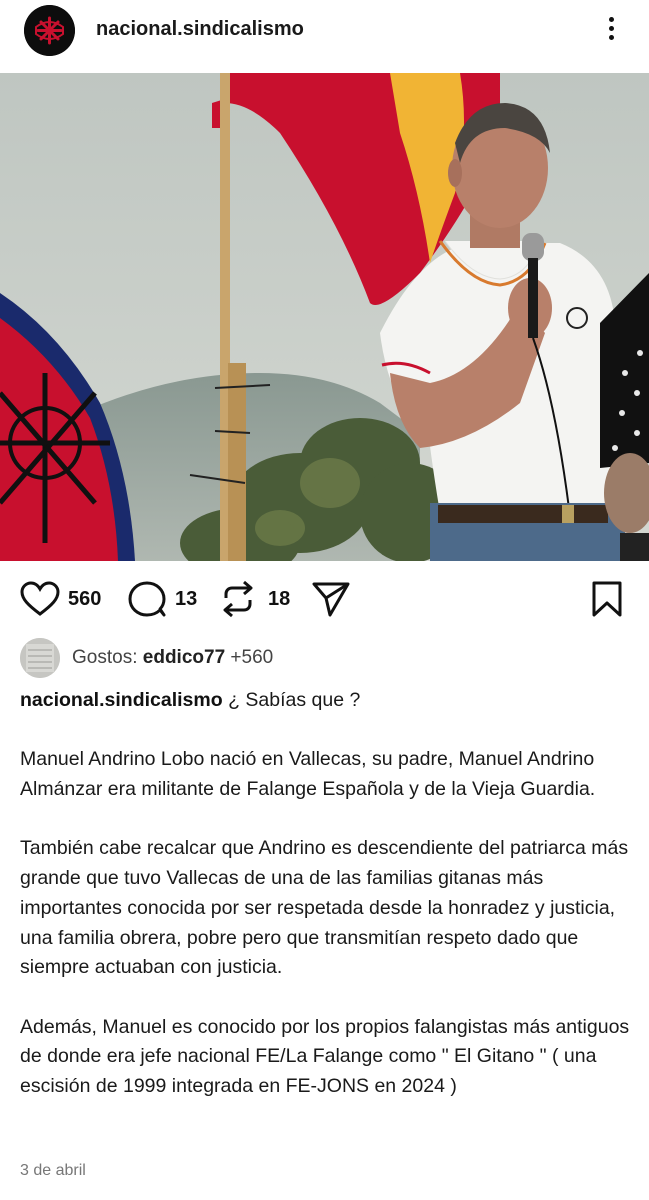 The image size is (649, 1200). What do you see at coordinates (40, 598) in the screenshot?
I see `heart-icon` at bounding box center [40, 598].